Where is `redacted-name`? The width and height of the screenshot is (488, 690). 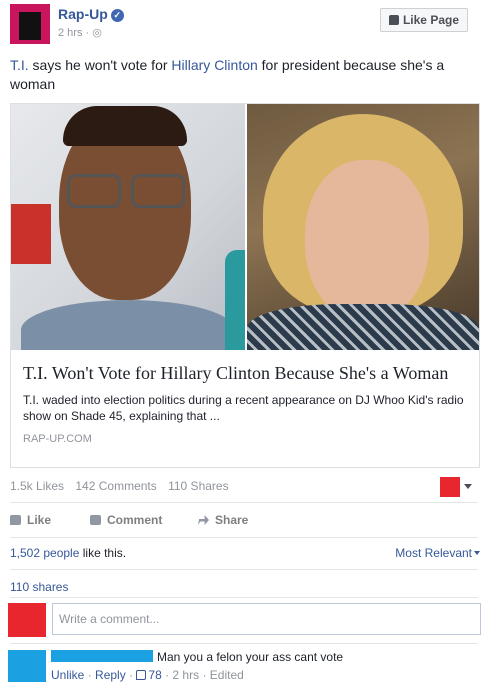
redacted-name is located at coordinates (102, 656).